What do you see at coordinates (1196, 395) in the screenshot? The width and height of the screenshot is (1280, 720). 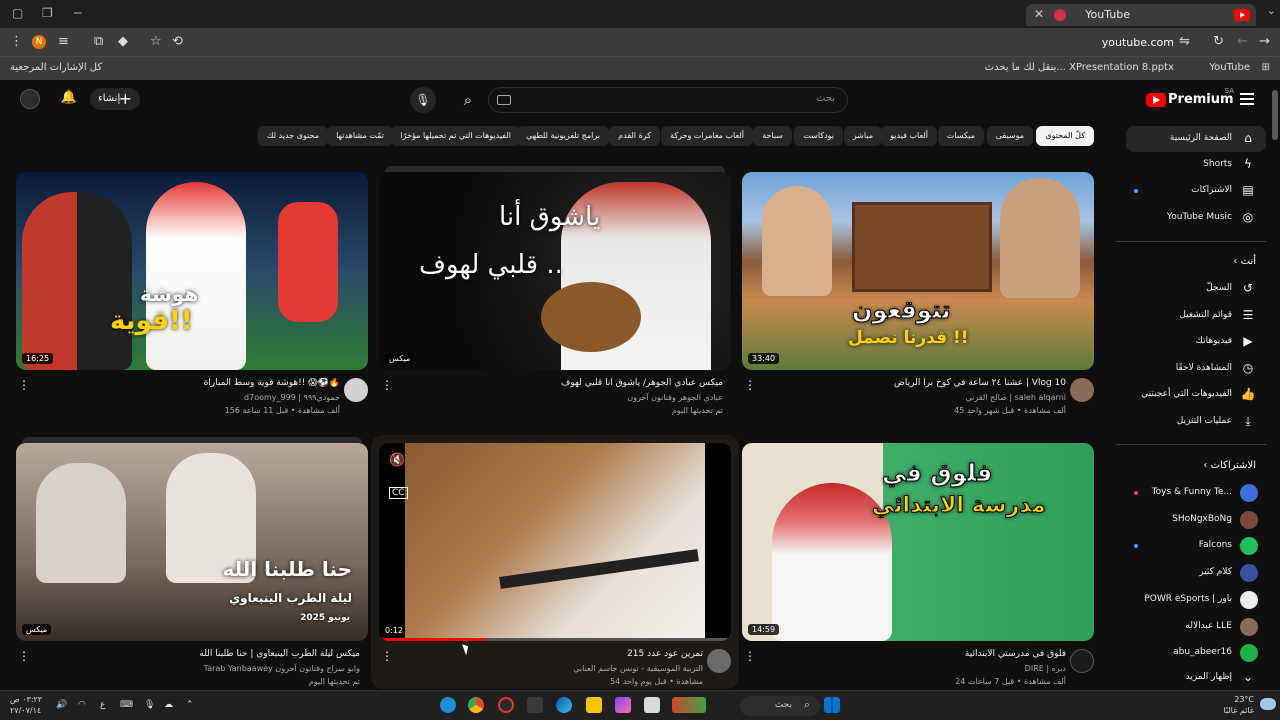 I see `sidebar-item-liked-videos: 👍 الفيديوهات التي أعجبتني` at bounding box center [1196, 395].